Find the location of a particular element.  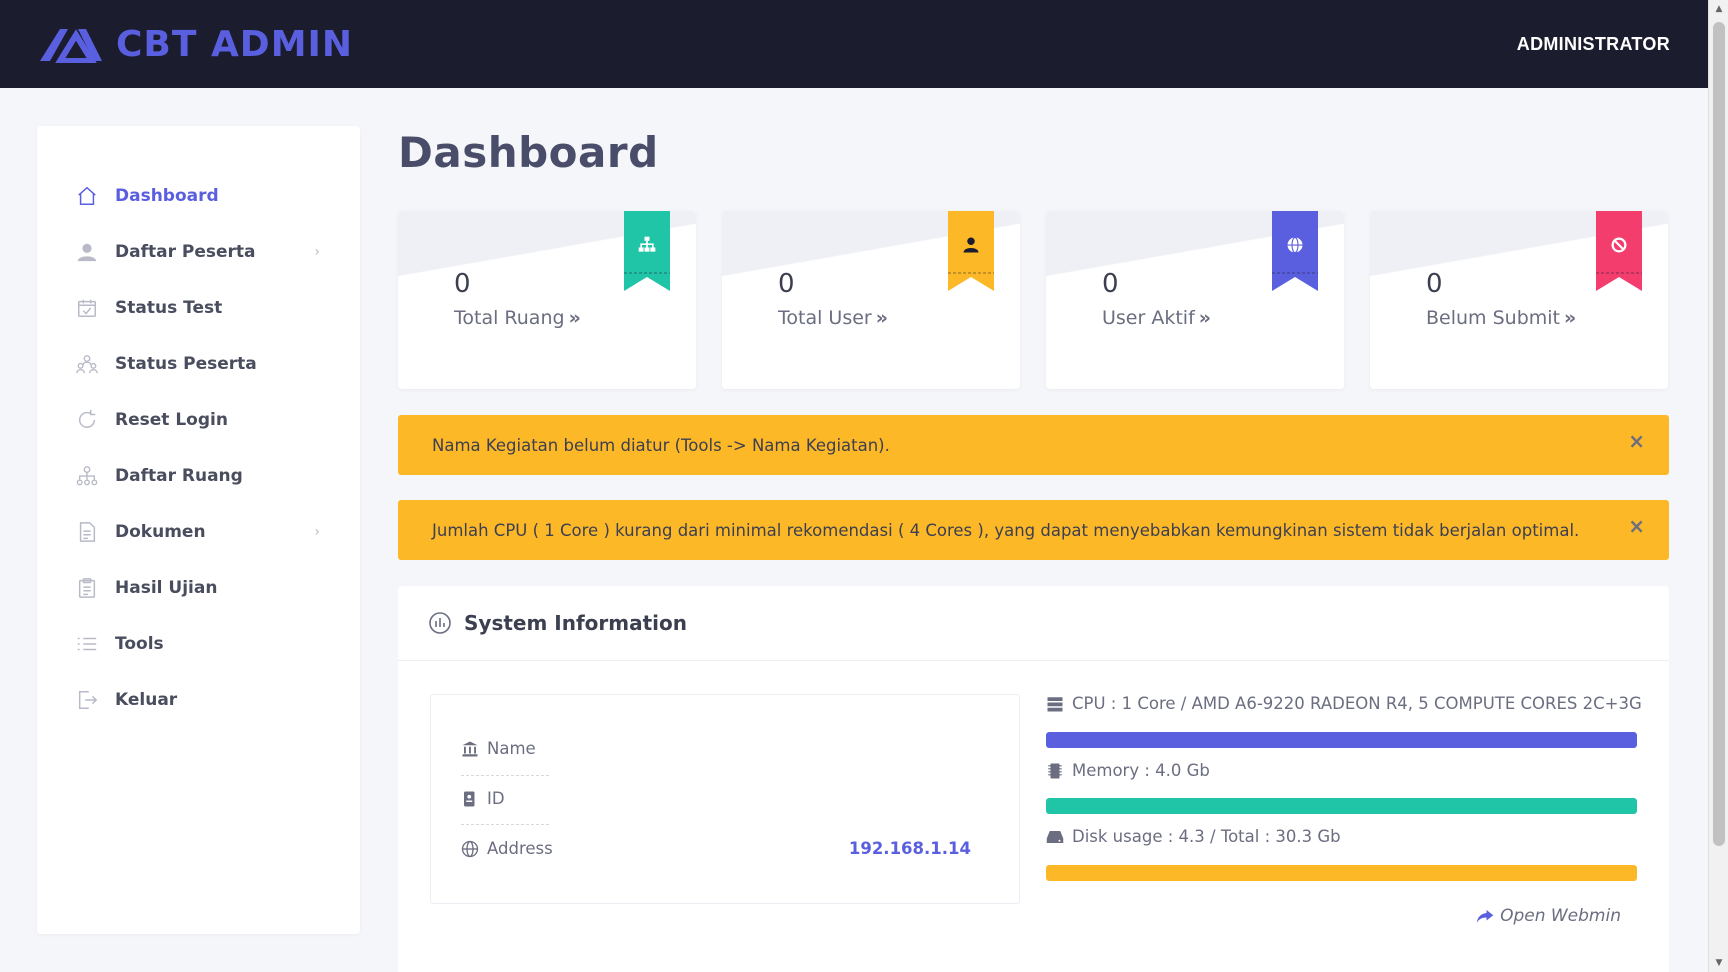

panel-header: System Information is located at coordinates (1033, 623).